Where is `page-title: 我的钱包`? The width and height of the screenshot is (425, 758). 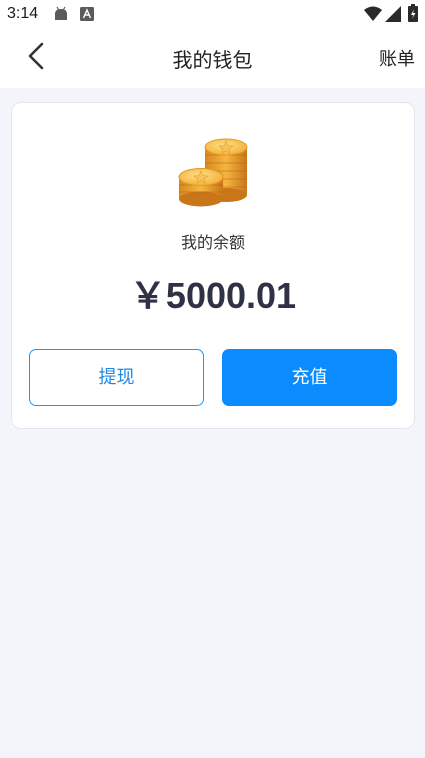 page-title: 我的钱包 is located at coordinates (212, 60).